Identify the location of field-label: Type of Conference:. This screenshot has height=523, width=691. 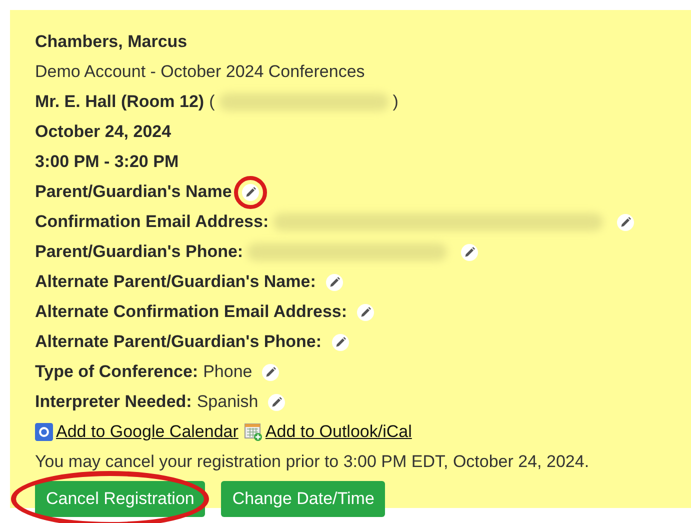
(116, 372).